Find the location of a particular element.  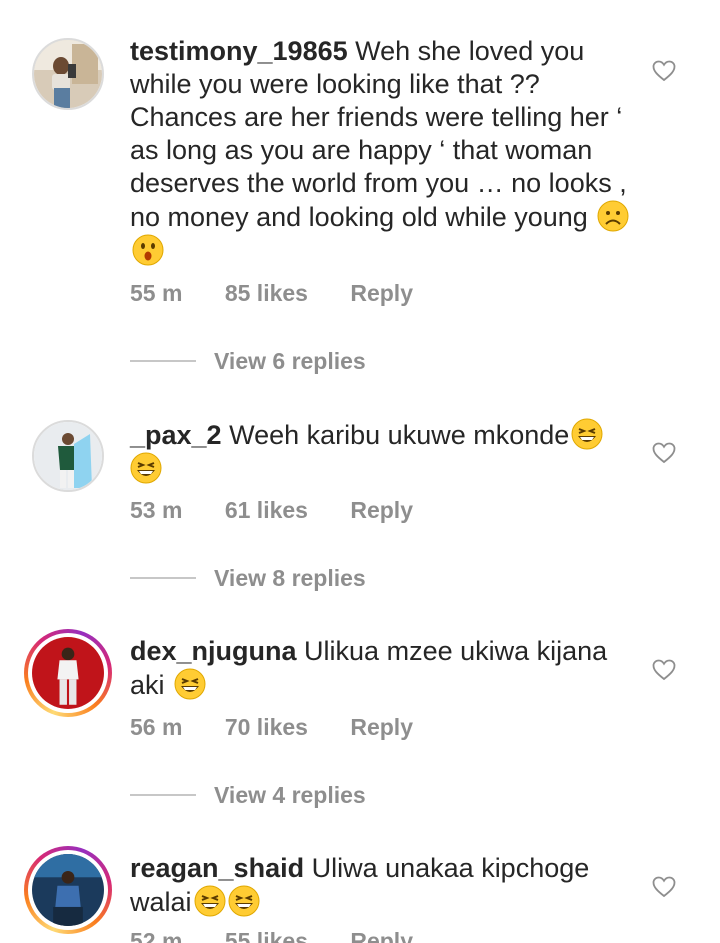

comment-body: _pax_2 Weeh karibu ukuwe mkonde is located at coordinates (380, 452).